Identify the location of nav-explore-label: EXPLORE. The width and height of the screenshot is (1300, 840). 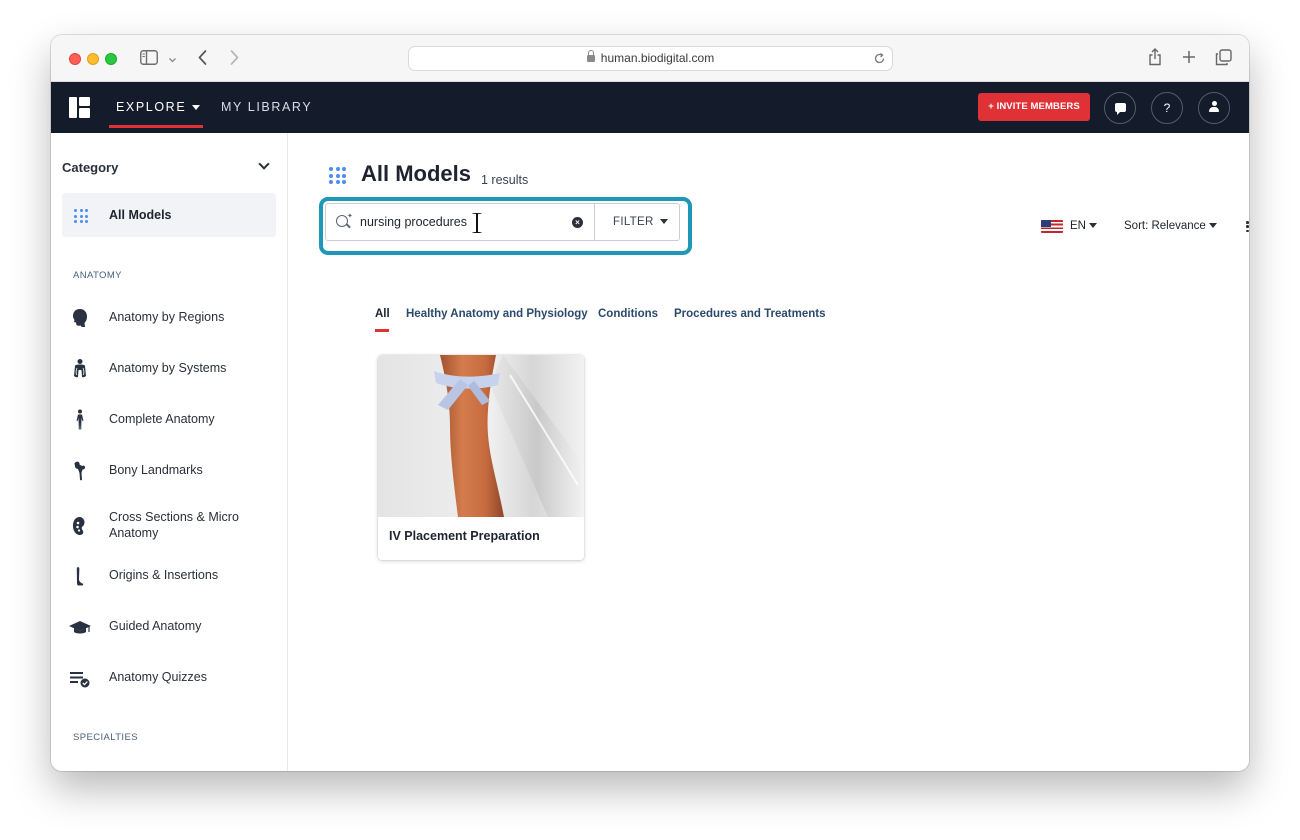
(151, 107).